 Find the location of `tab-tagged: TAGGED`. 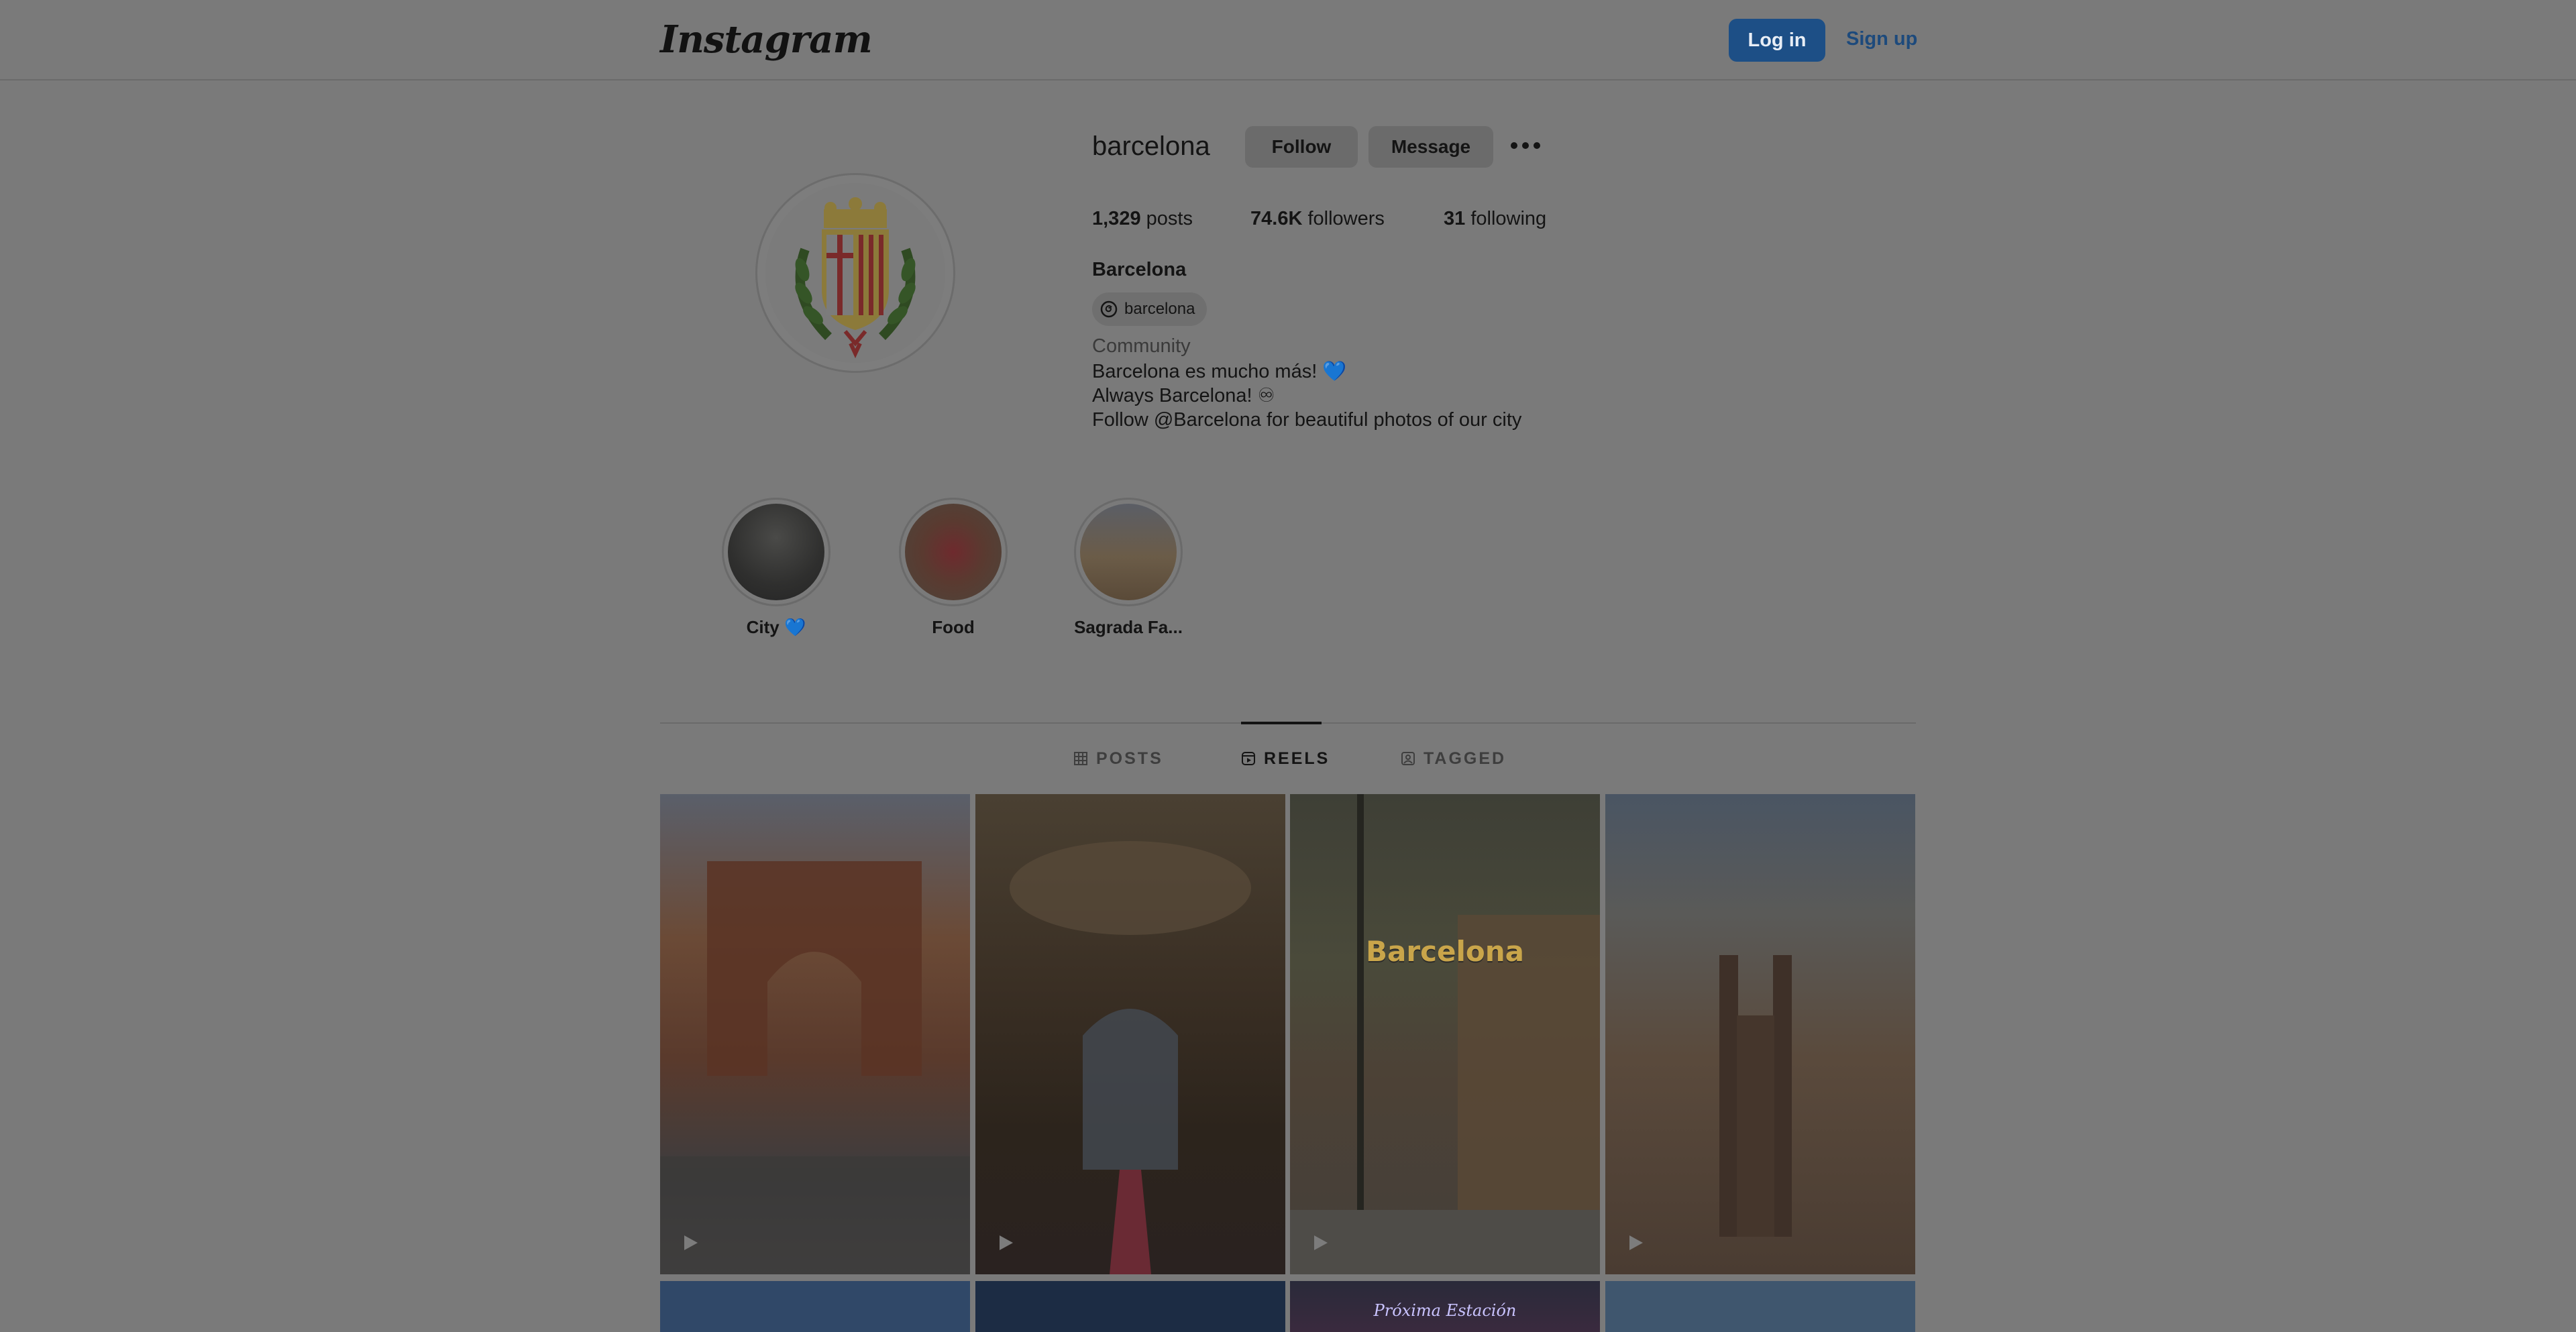

tab-tagged: TAGGED is located at coordinates (1453, 758).